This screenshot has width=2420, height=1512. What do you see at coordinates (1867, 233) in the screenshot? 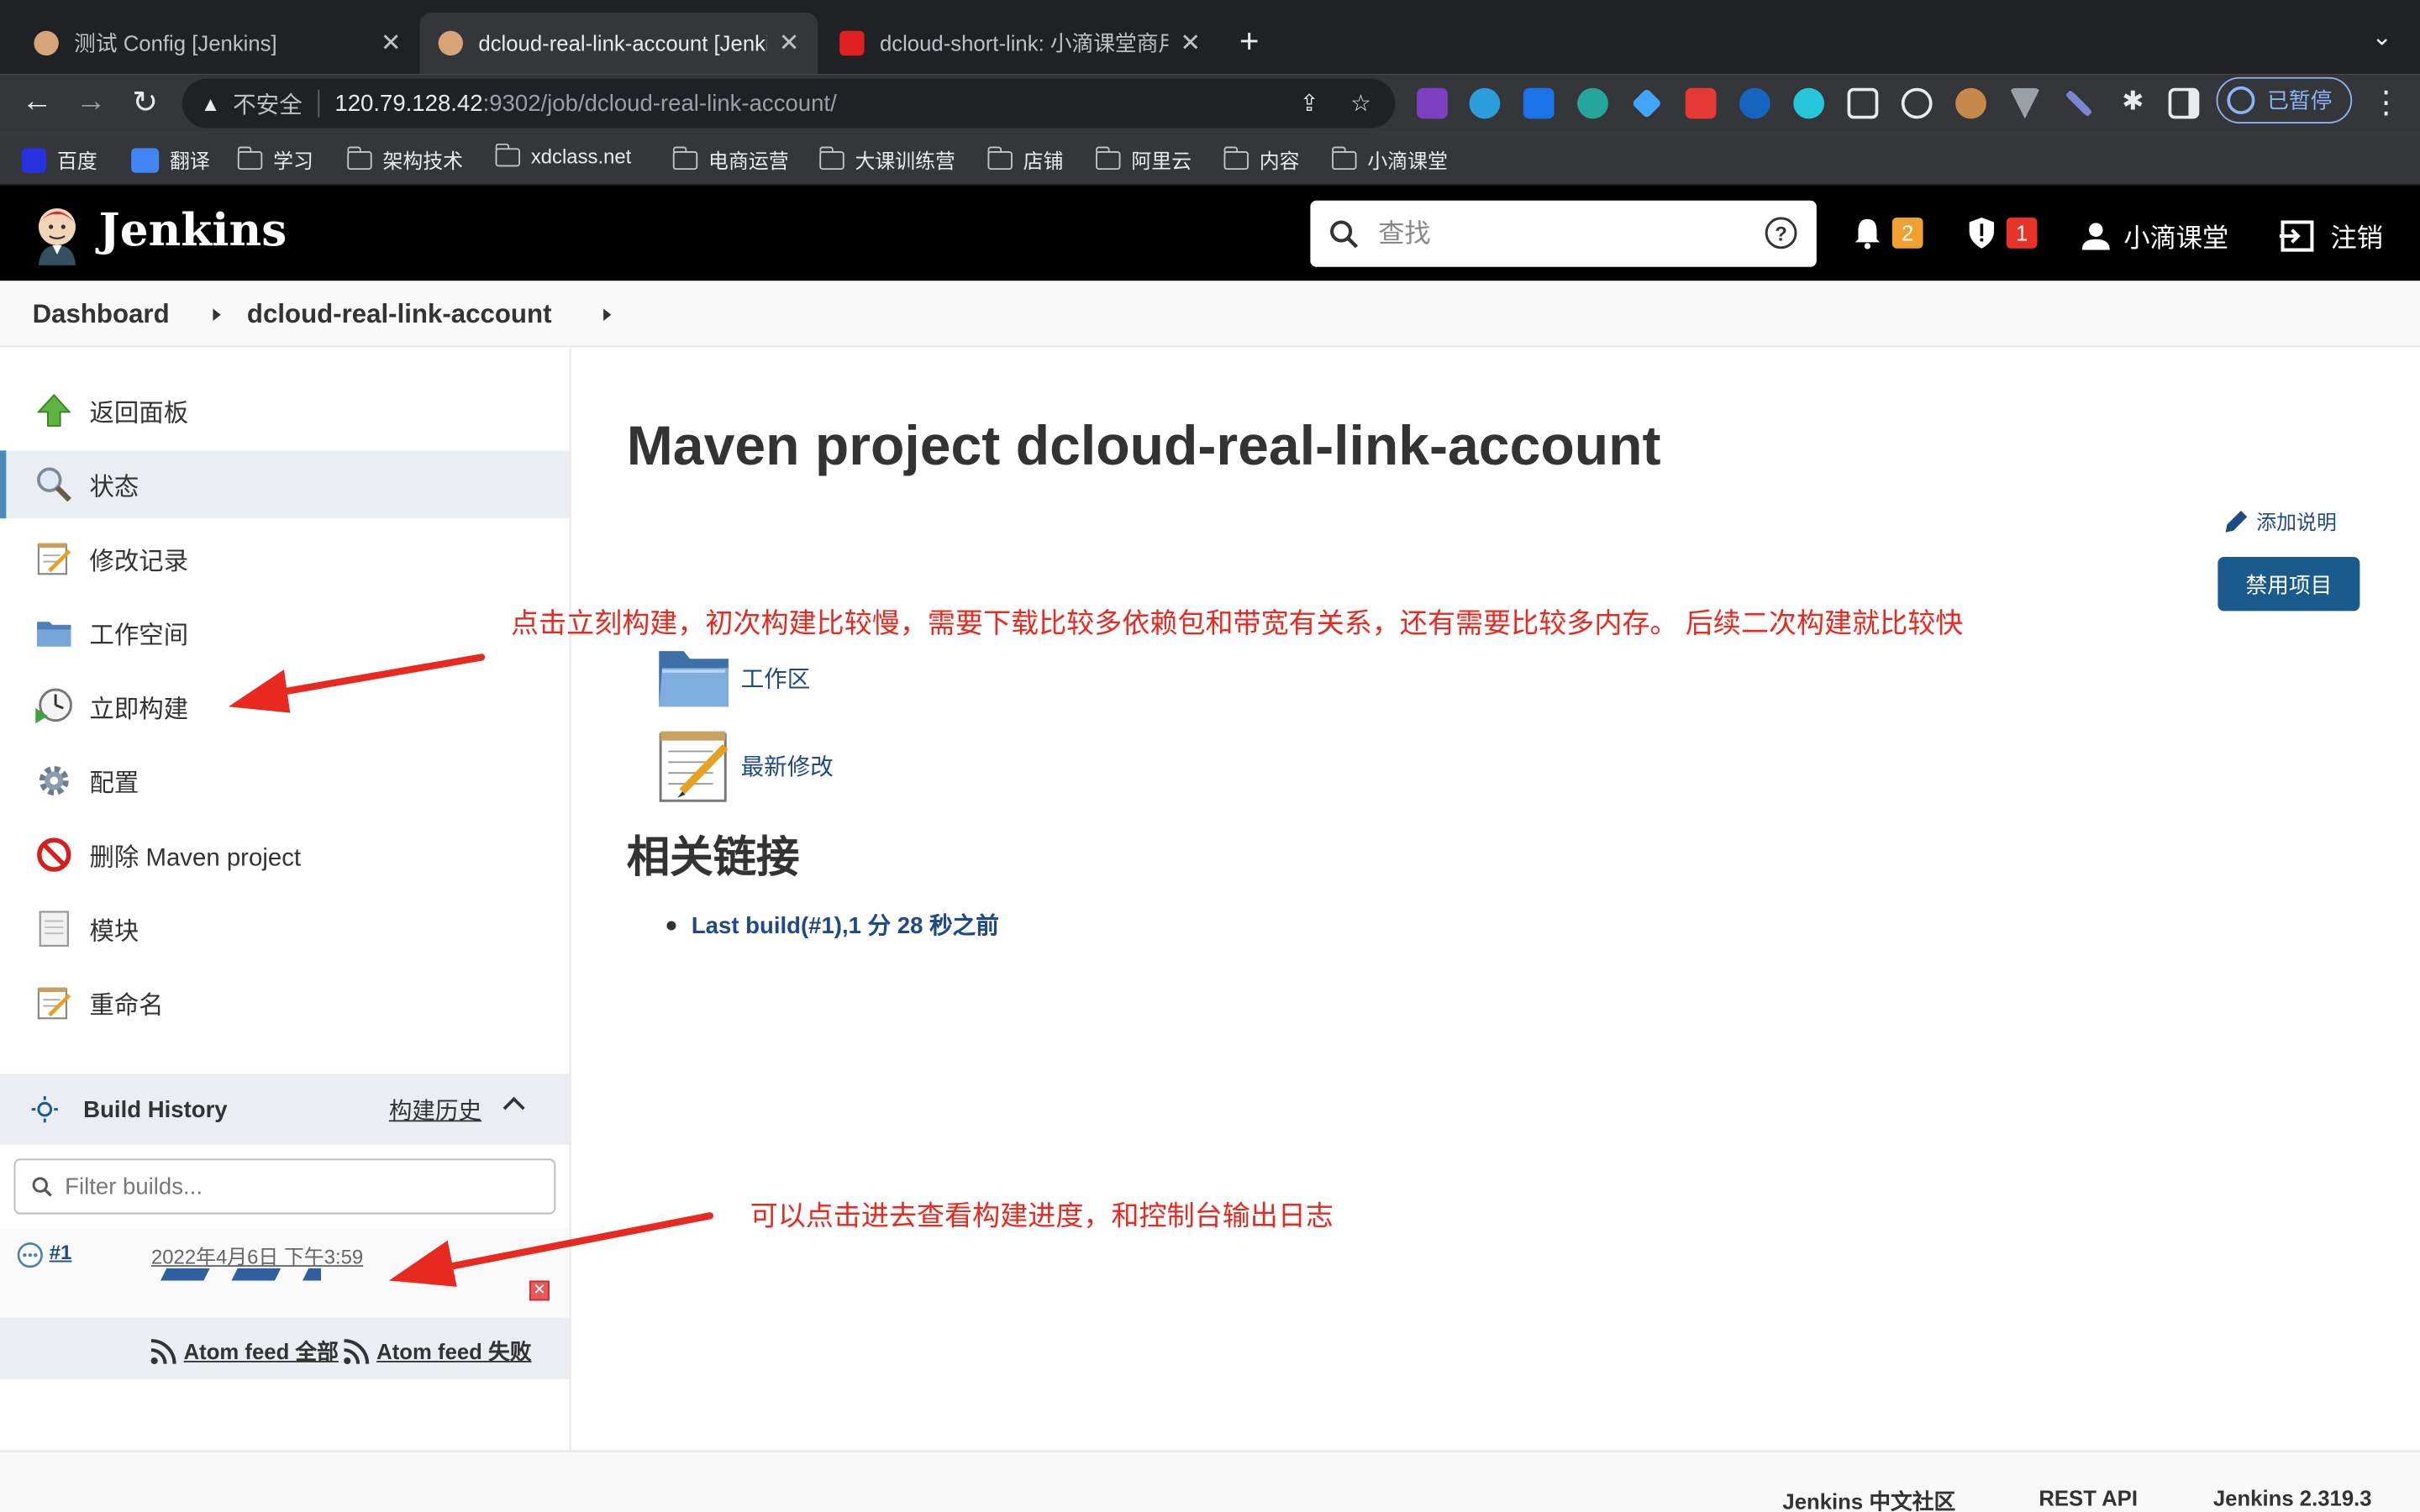
I see `bell-icon` at bounding box center [1867, 233].